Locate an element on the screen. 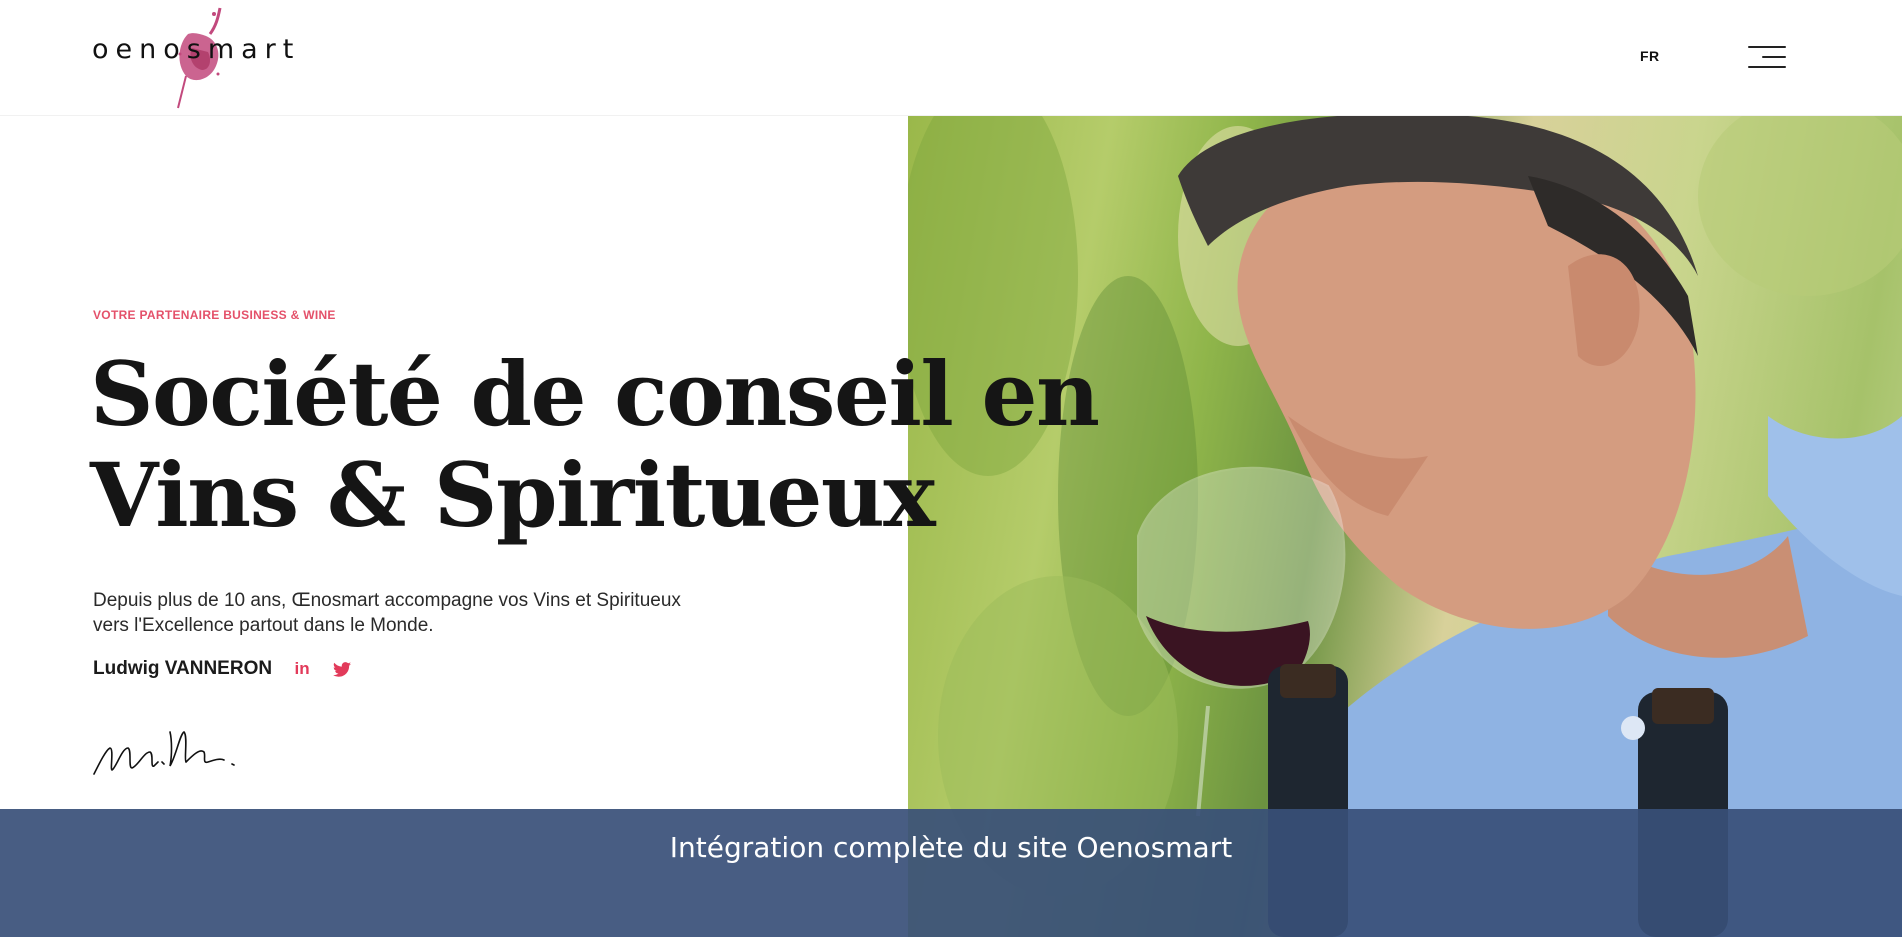  caption-banner: Intégration complète du site Oenosmart is located at coordinates (951, 873).